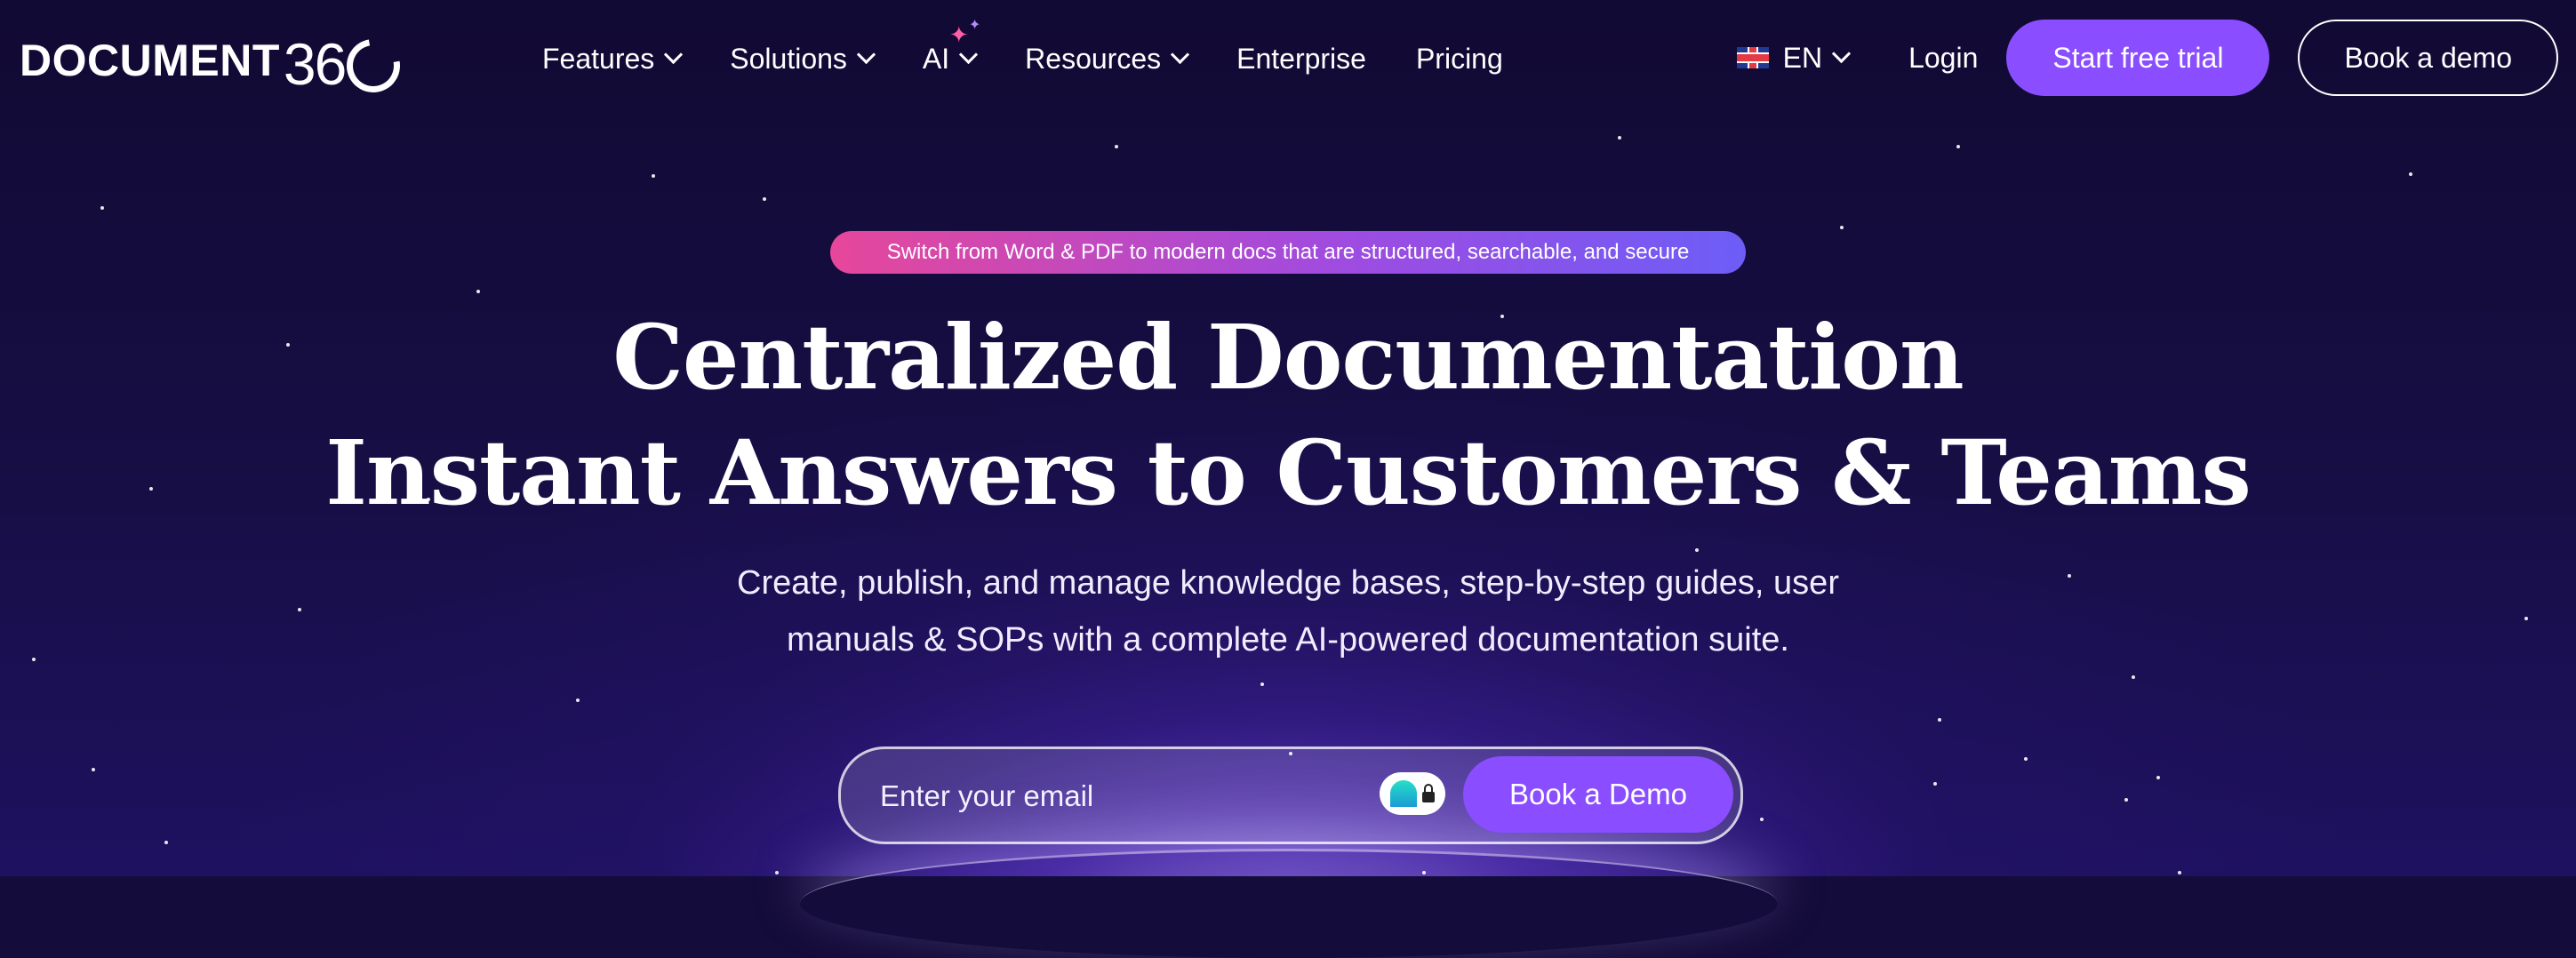  What do you see at coordinates (150, 61) in the screenshot?
I see `logo-wordmark: DOCUMENT` at bounding box center [150, 61].